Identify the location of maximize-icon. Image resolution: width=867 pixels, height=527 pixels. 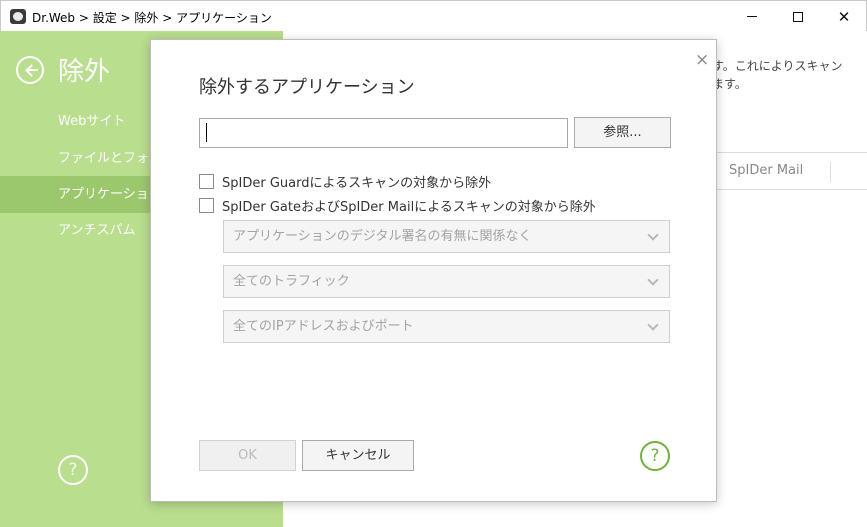
(798, 16).